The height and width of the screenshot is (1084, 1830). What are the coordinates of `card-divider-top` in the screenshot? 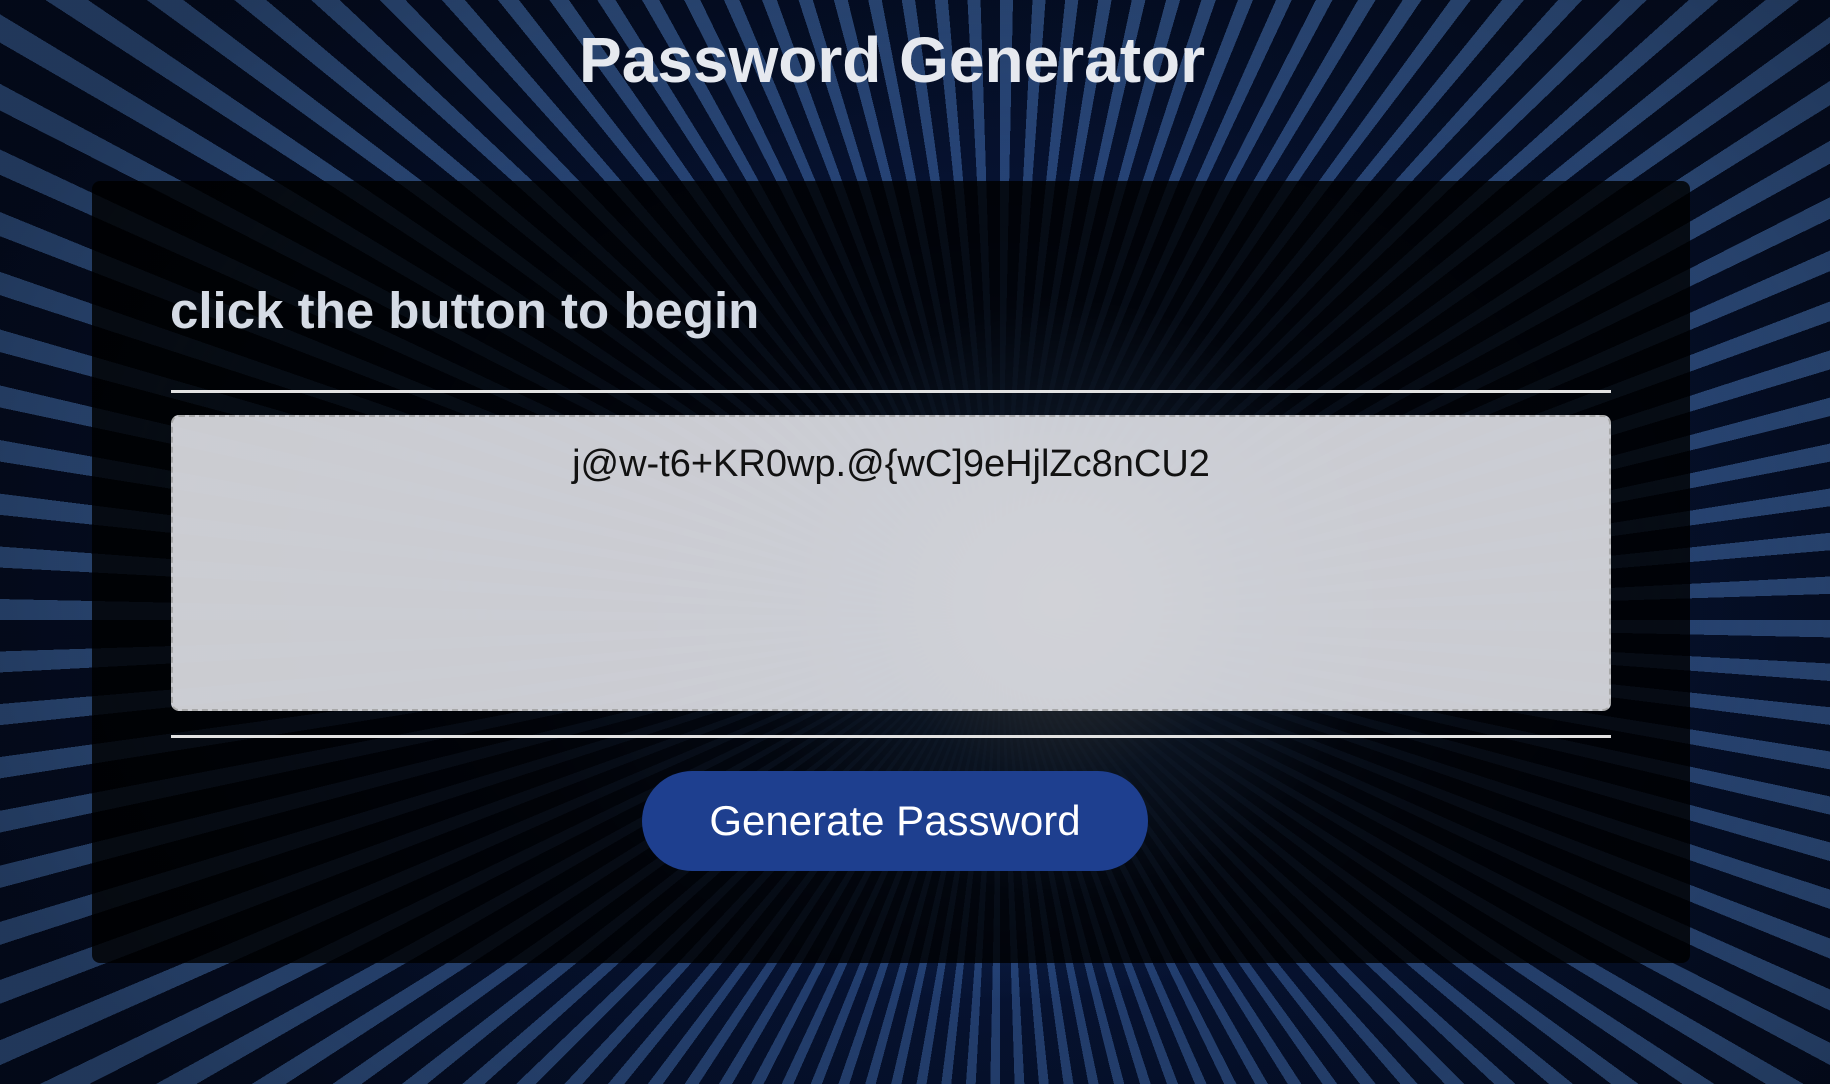 It's located at (891, 391).